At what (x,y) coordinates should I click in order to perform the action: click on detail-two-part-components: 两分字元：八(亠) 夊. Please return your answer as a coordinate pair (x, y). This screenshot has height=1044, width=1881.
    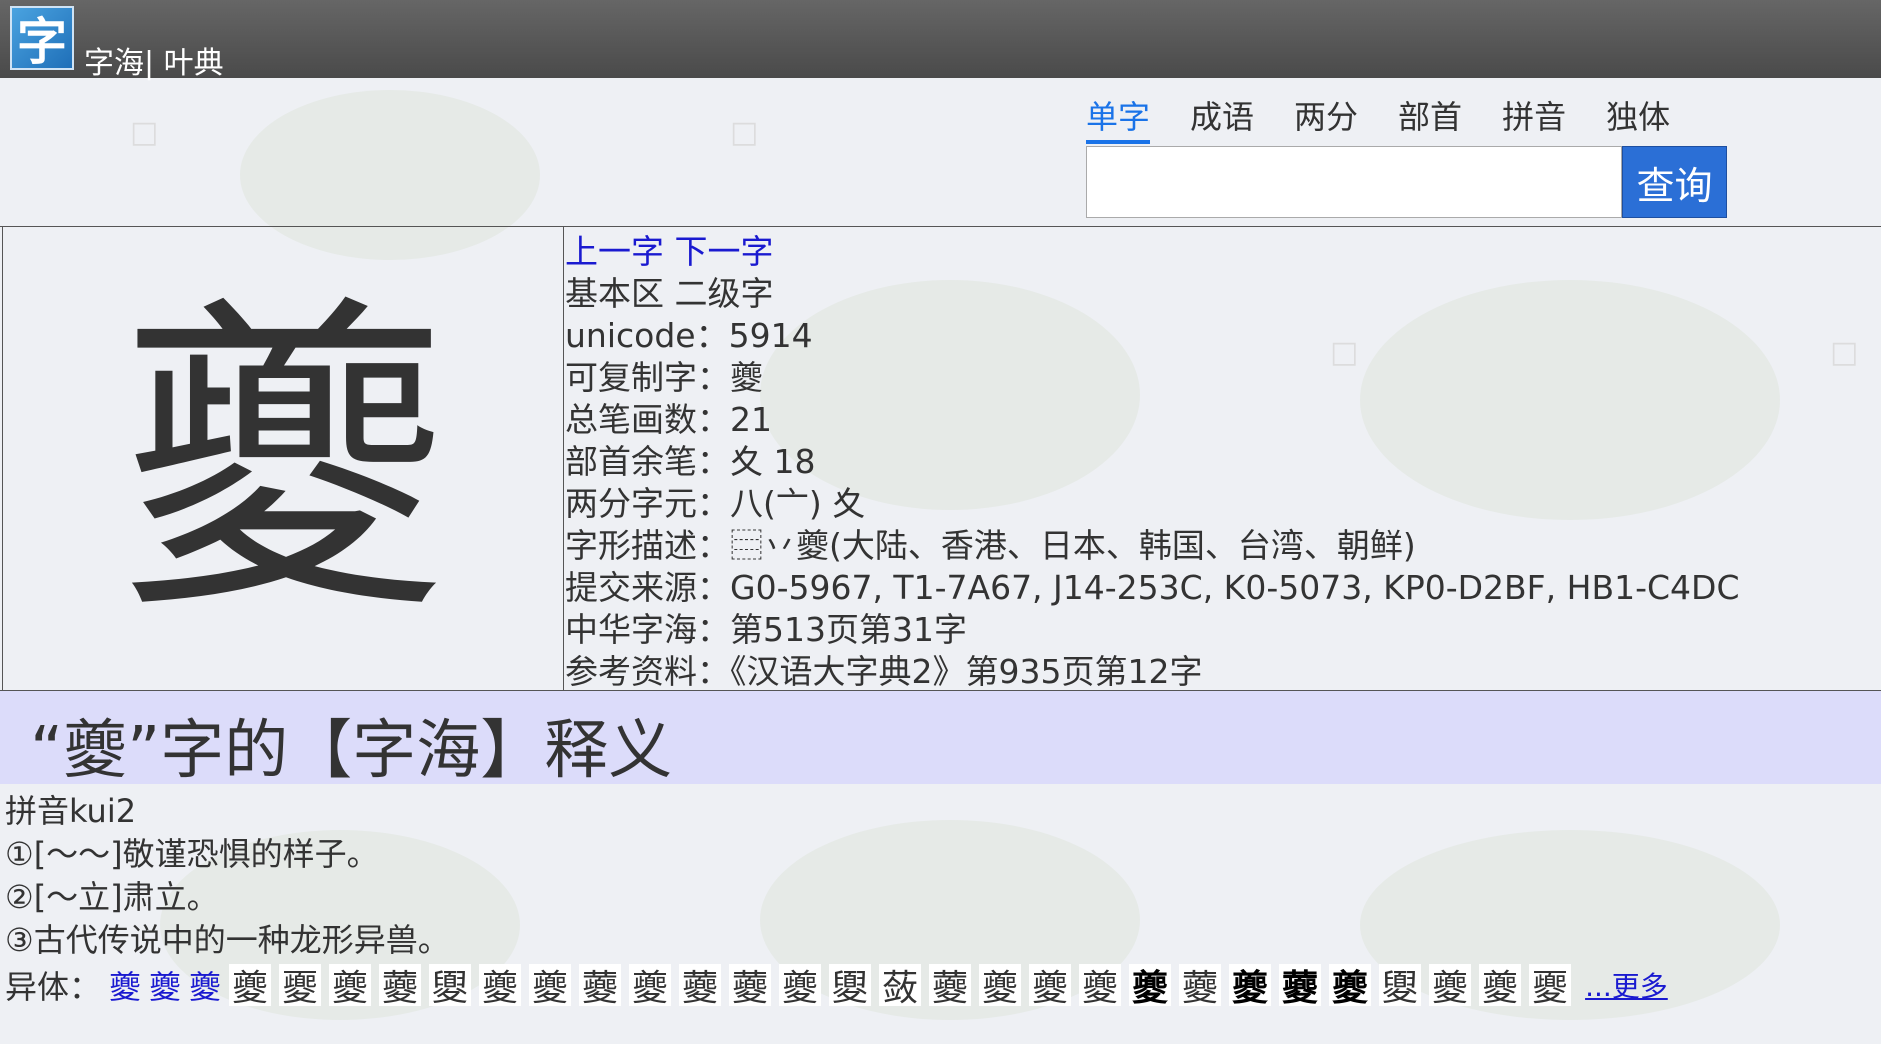
    Looking at the image, I should click on (715, 503).